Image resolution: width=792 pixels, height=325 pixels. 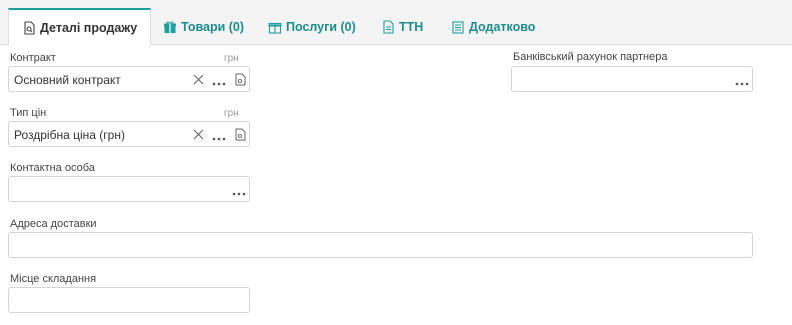 I want to click on delivery-address-label: Адреса доставки, so click(x=53, y=224).